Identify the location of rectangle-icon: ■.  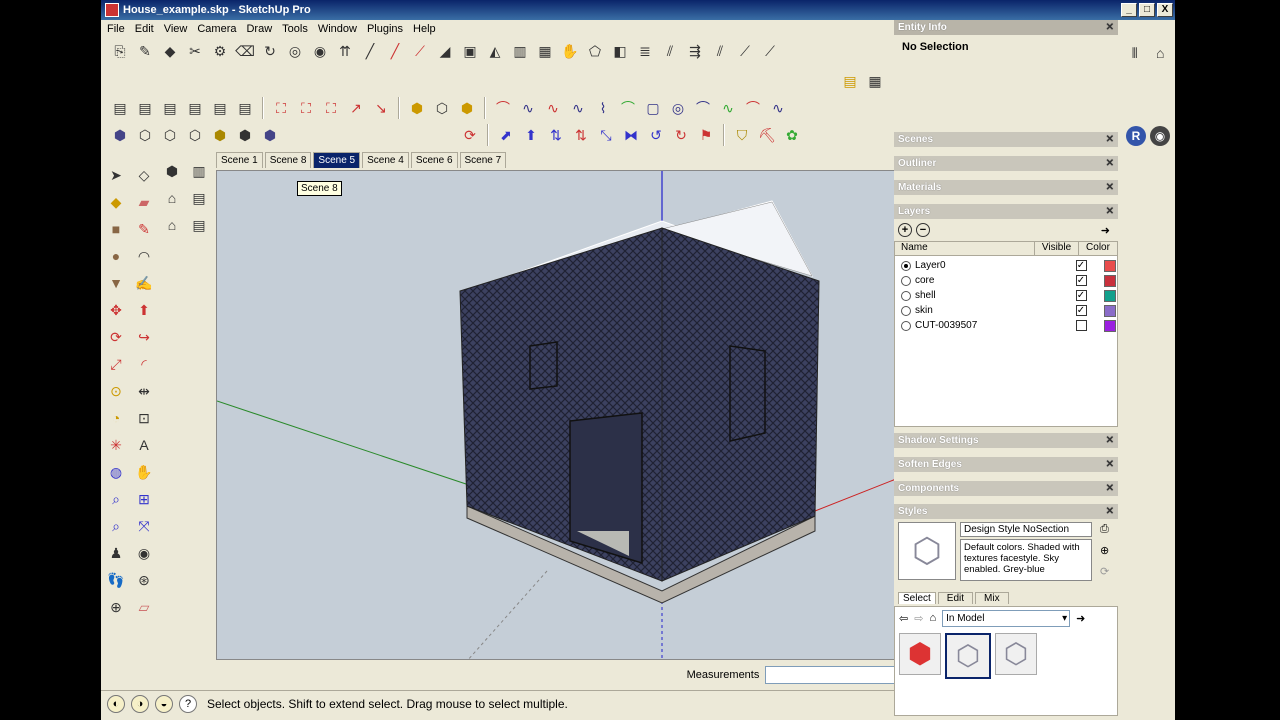
(116, 229).